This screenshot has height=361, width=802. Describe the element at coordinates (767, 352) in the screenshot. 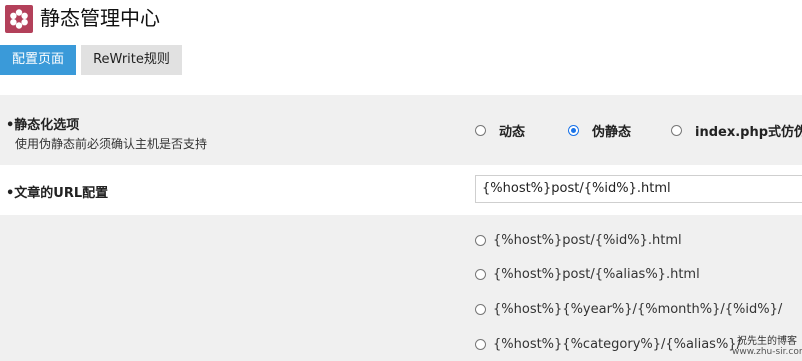

I see `watermark-url: www.zhu-sir.com` at that location.